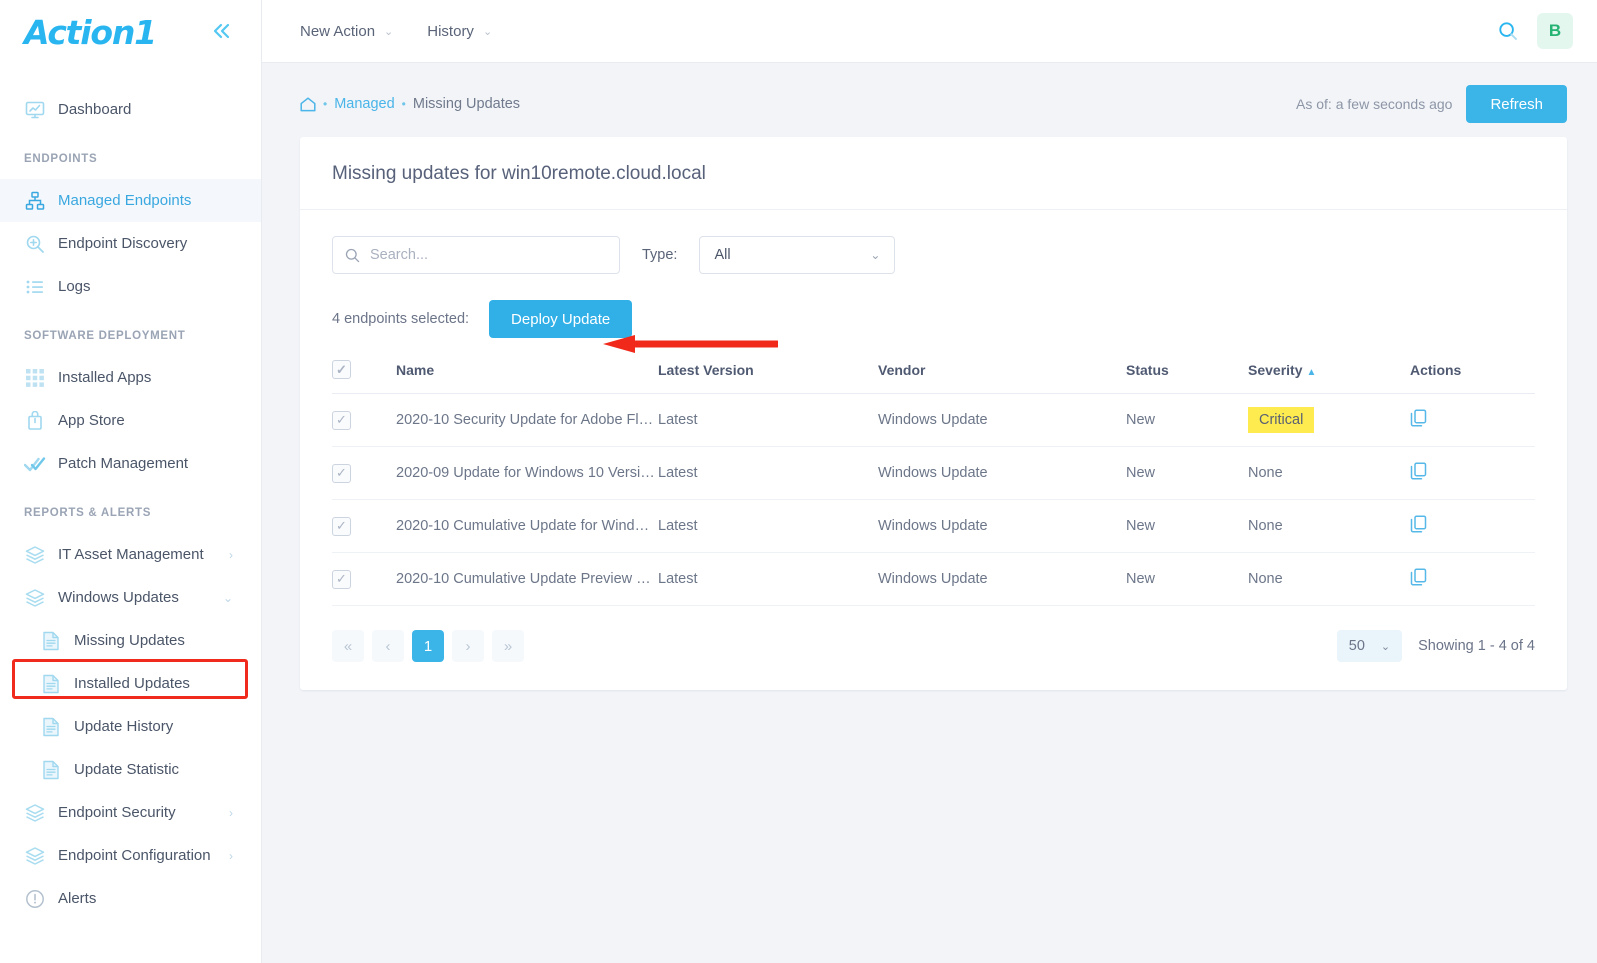  I want to click on sidebar-item-logs: Logs, so click(130, 286).